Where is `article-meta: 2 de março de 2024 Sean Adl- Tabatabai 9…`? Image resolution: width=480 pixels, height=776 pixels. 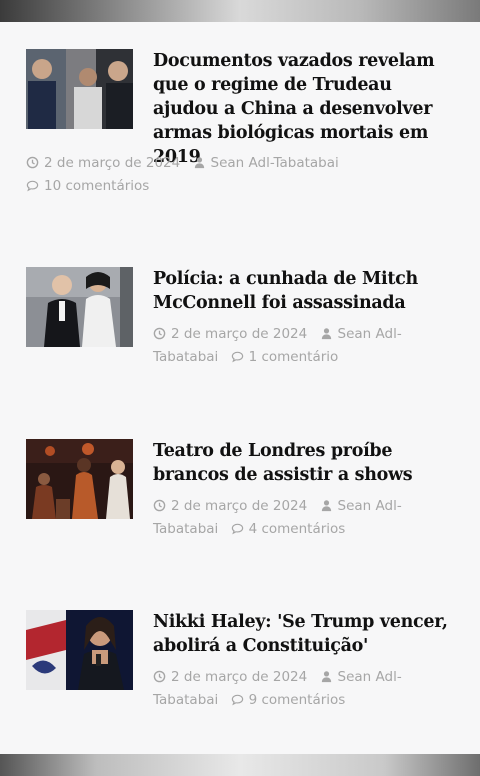 article-meta: 2 de março de 2024 Sean Adl- Tabatabai 9… is located at coordinates (303, 689).